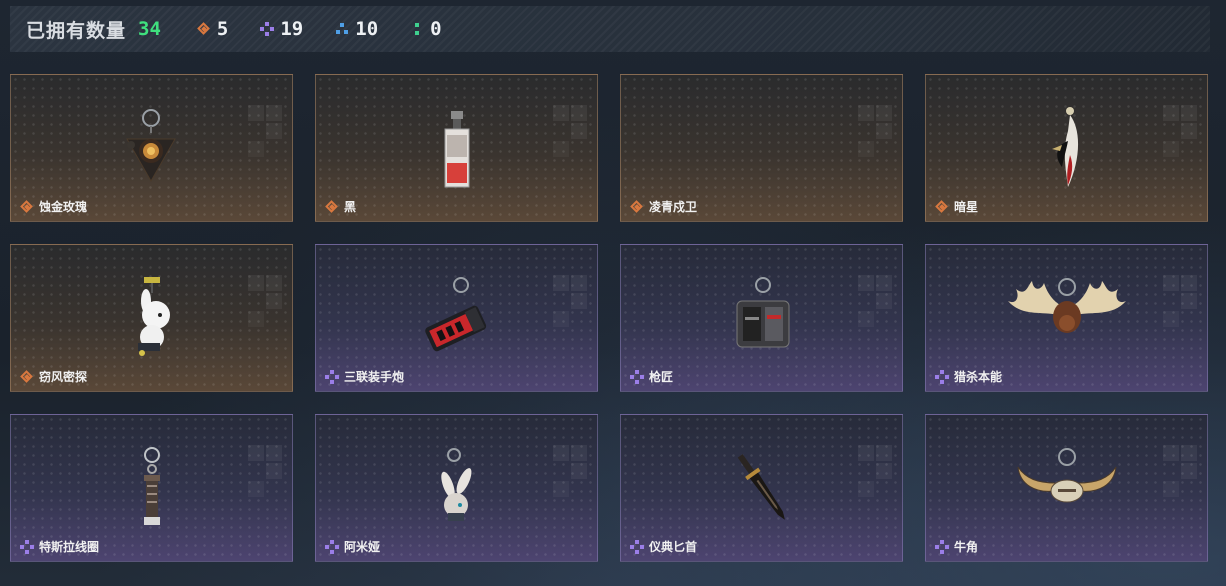 The image size is (1226, 586). Describe the element at coordinates (455, 314) in the screenshot. I see `triple-hand-cannon-charm-icon` at that location.